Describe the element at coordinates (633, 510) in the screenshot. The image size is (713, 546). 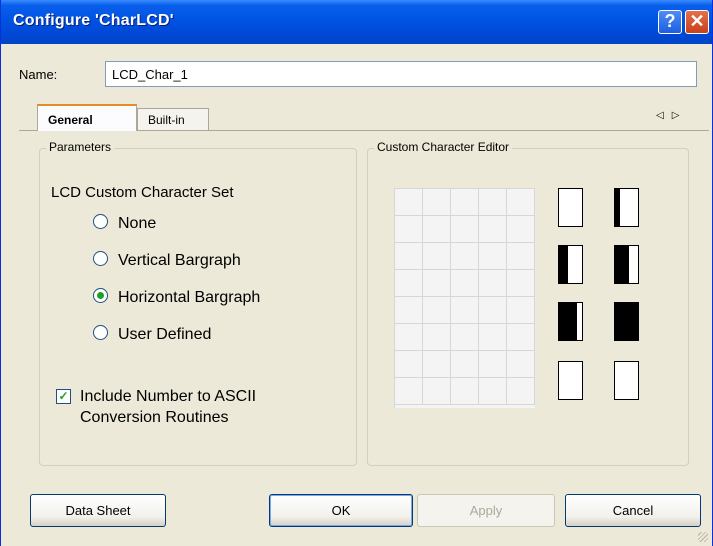
I see `cancel-button: Cancel` at that location.